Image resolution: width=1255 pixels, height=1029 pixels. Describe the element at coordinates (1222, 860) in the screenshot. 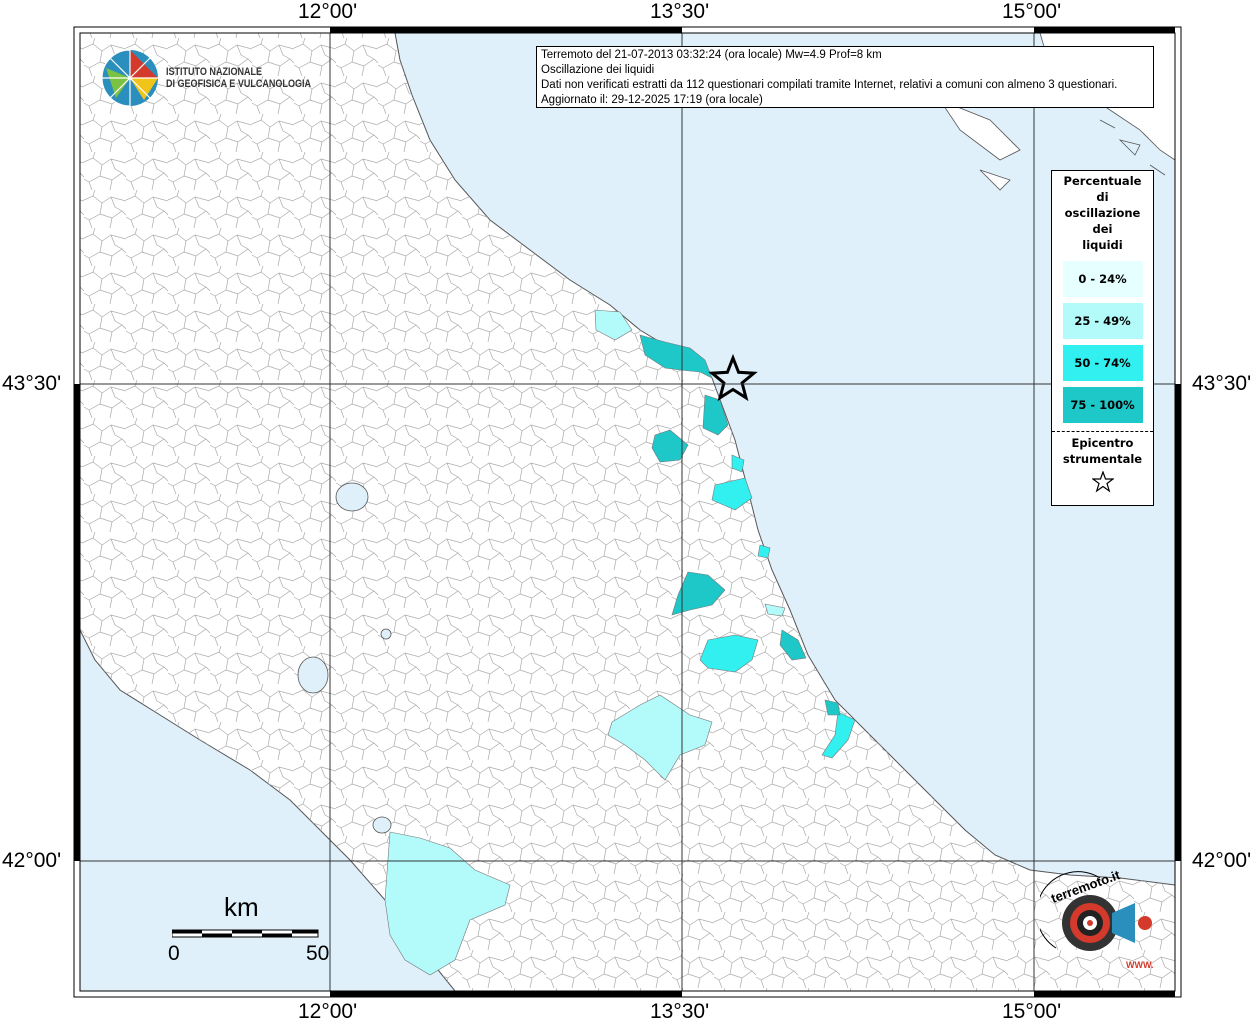

I see `right-label-2: 42°00'` at that location.